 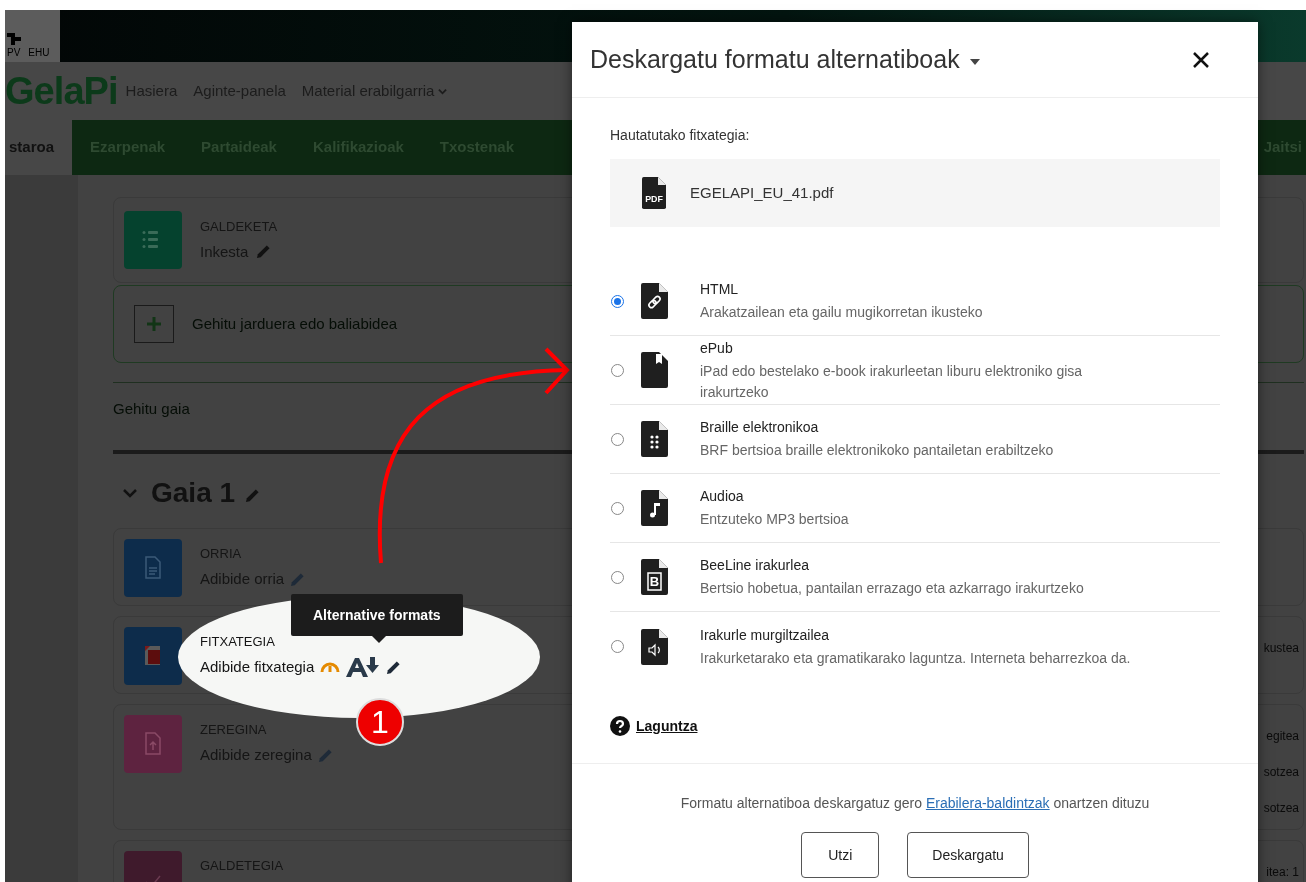 I want to click on chevron-down-icon, so click(x=130, y=492).